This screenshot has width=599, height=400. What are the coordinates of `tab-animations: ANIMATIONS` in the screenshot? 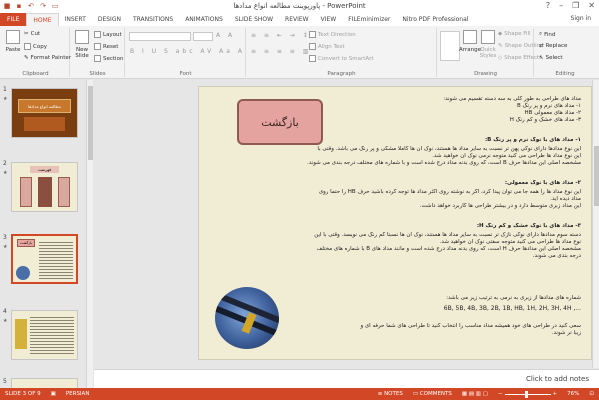 It's located at (204, 19).